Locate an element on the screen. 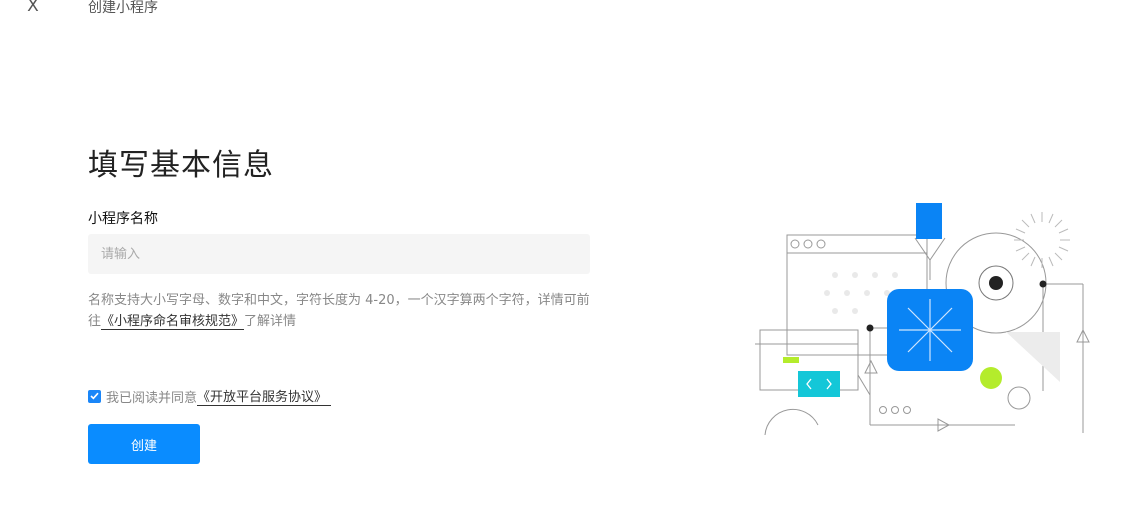  agreement-row: 我已阅读并同意 《开放平台服务协议》 is located at coordinates (210, 396).